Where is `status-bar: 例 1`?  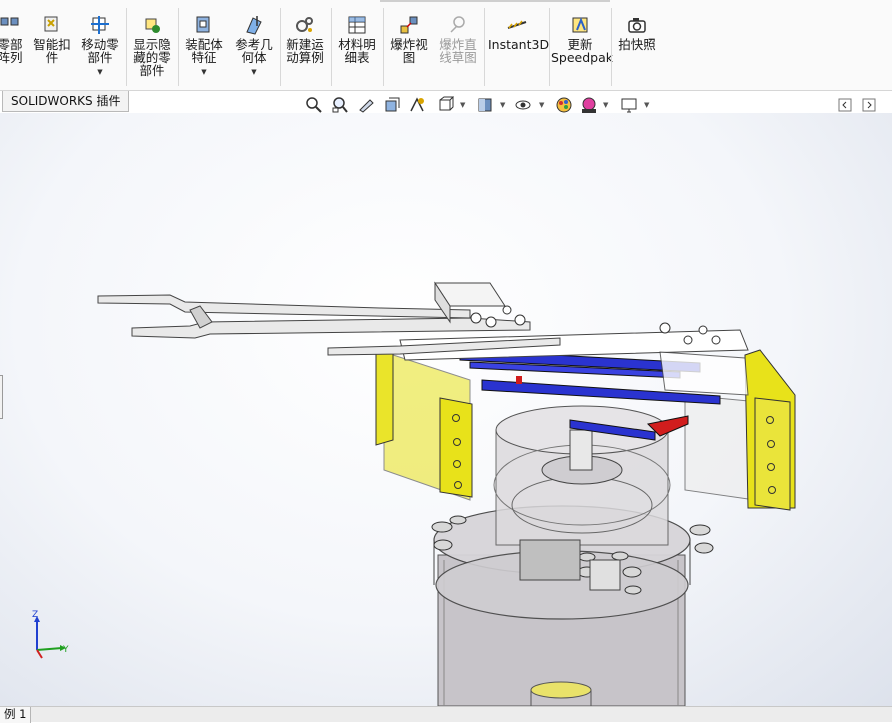
status-bar: 例 1 is located at coordinates (446, 714).